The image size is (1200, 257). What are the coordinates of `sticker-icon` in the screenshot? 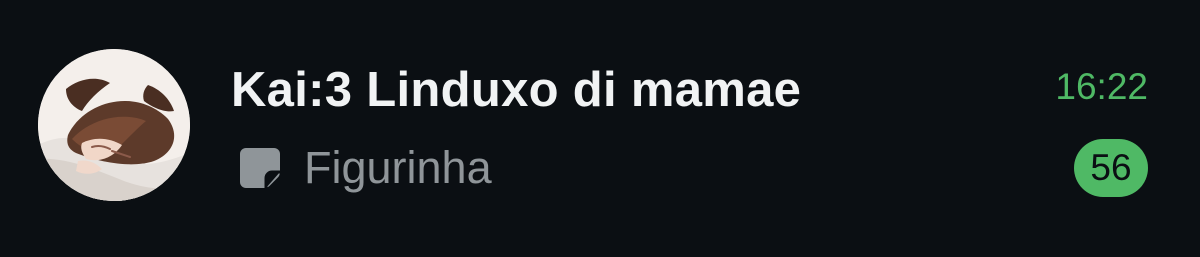 It's located at (260, 168).